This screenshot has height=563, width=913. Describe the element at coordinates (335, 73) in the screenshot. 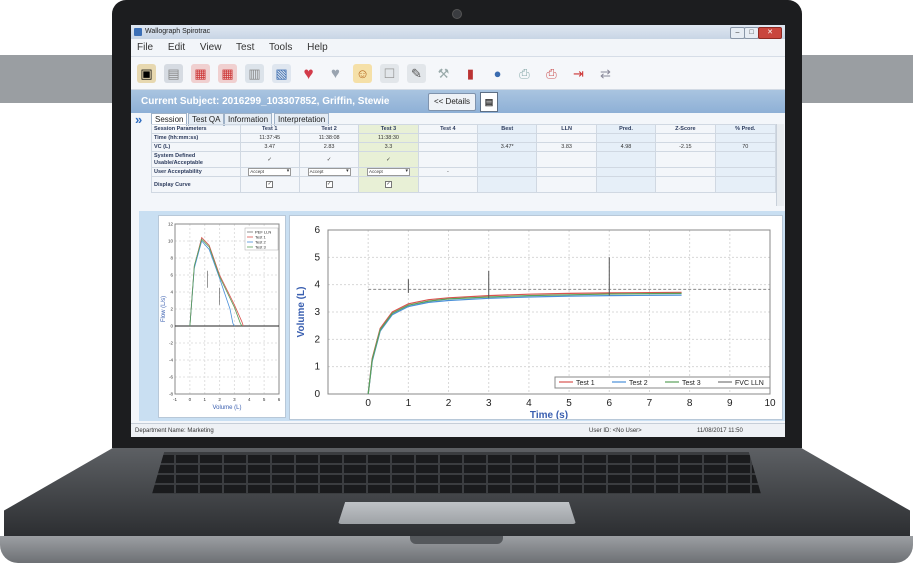

I see `lung-icon: ♥` at that location.